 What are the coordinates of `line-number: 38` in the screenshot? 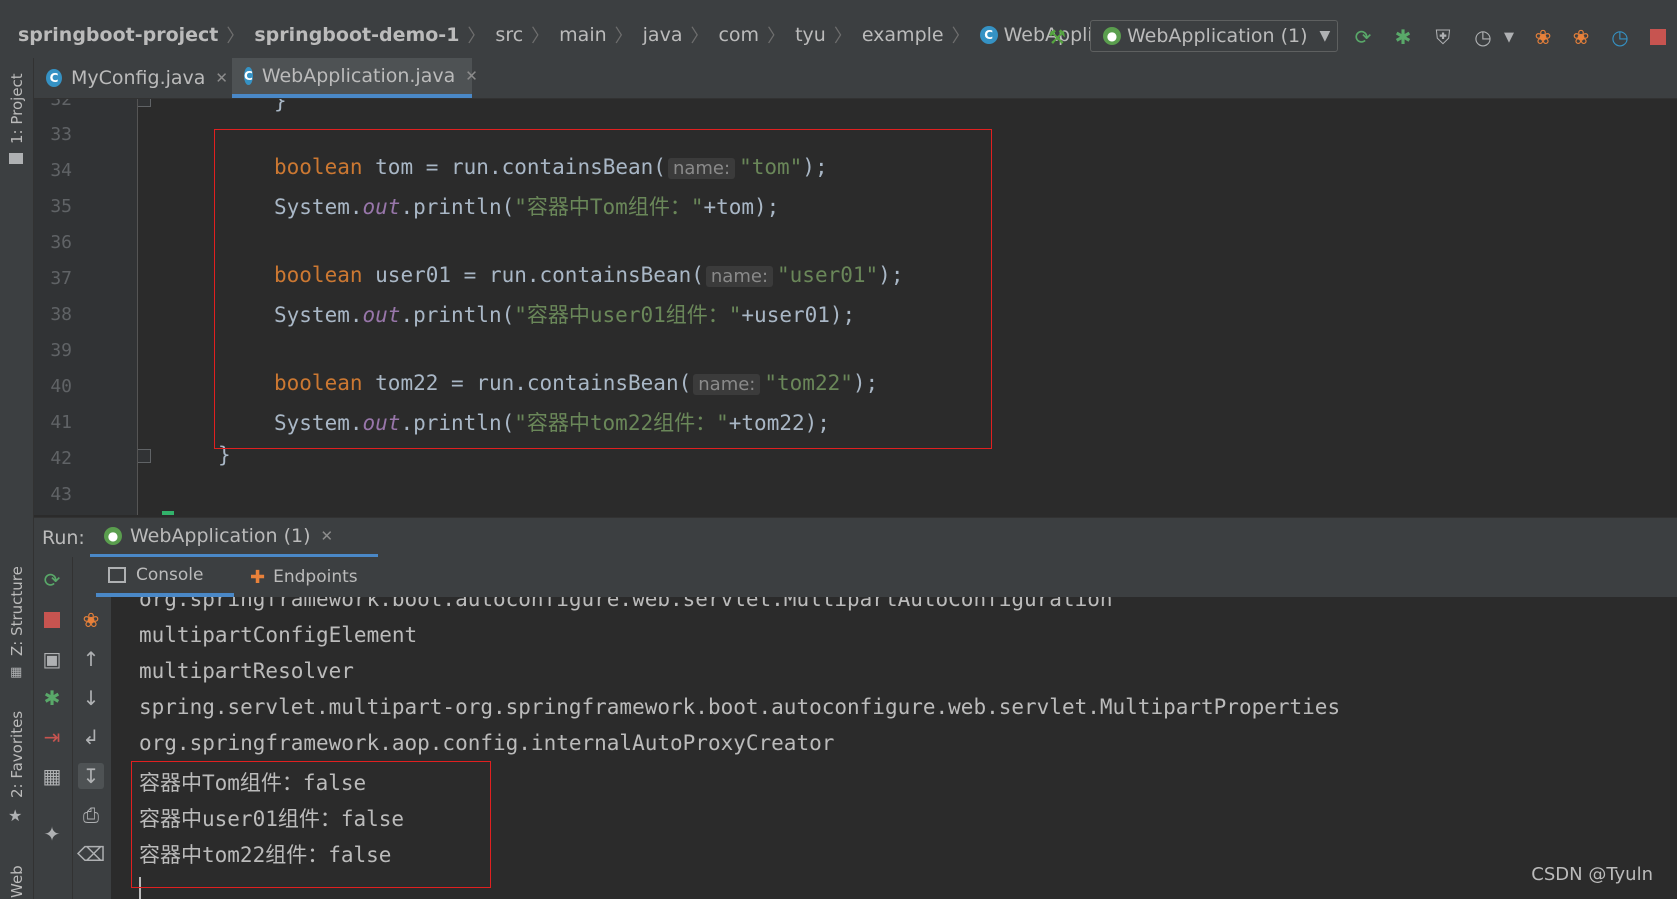 It's located at (61, 314).